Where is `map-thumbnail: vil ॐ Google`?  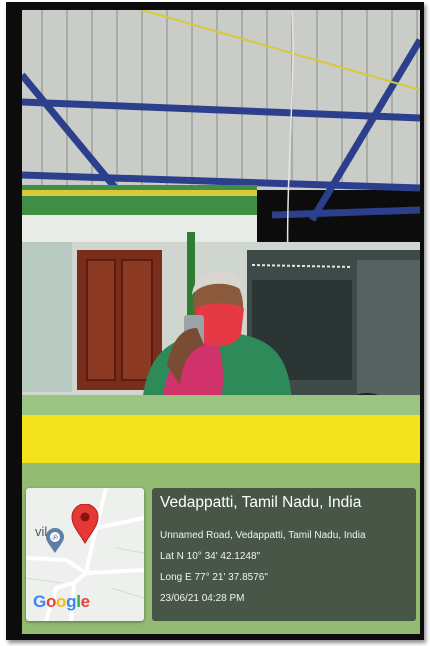 map-thumbnail: vil ॐ Google is located at coordinates (85, 554).